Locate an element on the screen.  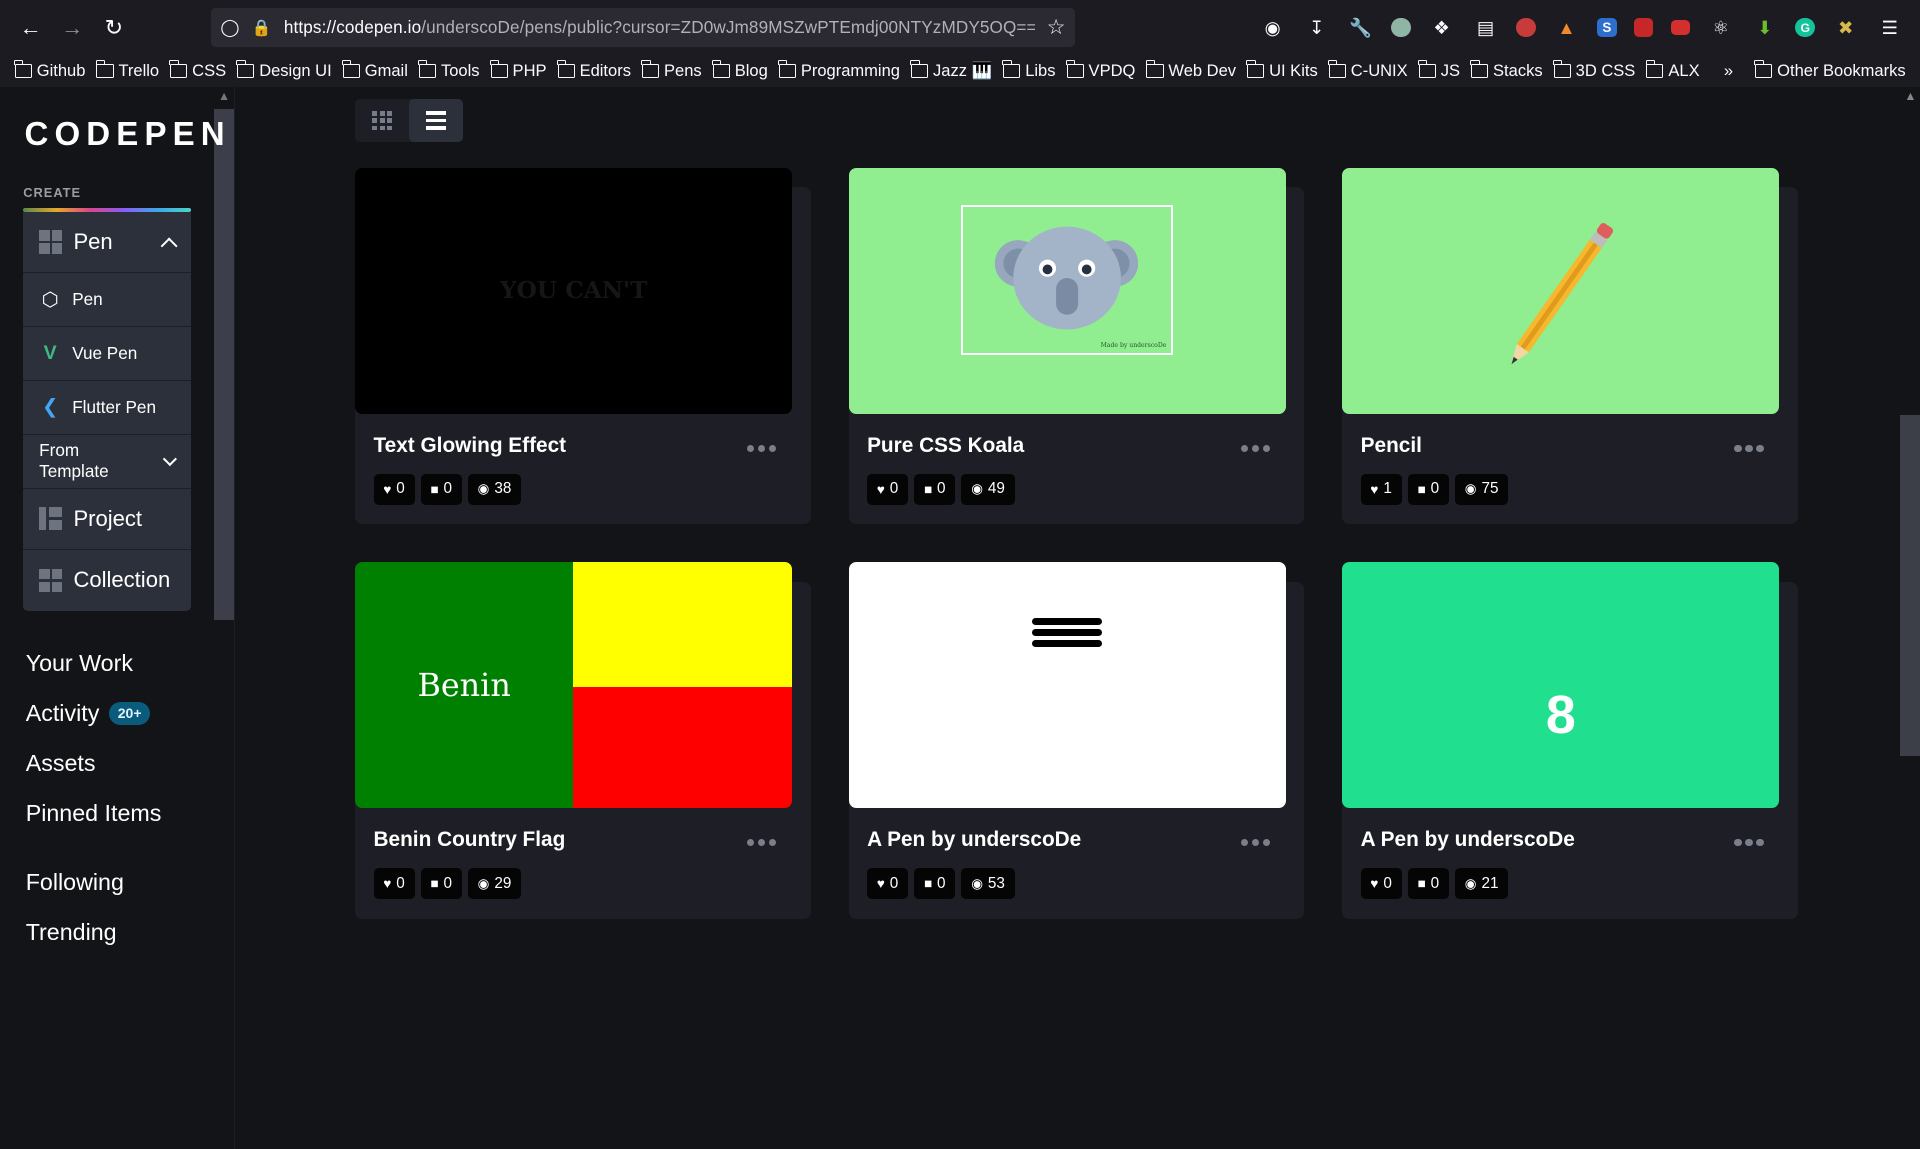
pen-title: Pencil is located at coordinates (1391, 446).